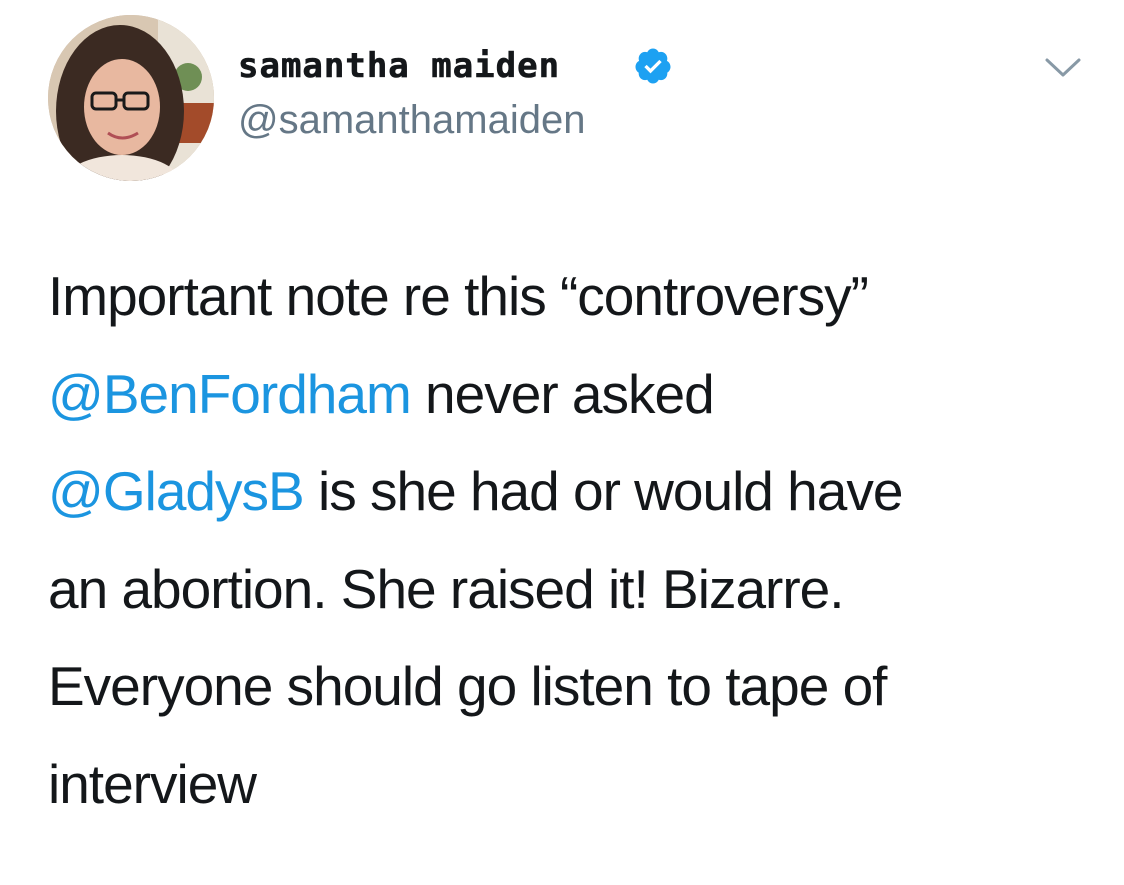  Describe the element at coordinates (446, 588) in the screenshot. I see `tweet-text-line: an abortion. She raised it! Bizarre.` at that location.